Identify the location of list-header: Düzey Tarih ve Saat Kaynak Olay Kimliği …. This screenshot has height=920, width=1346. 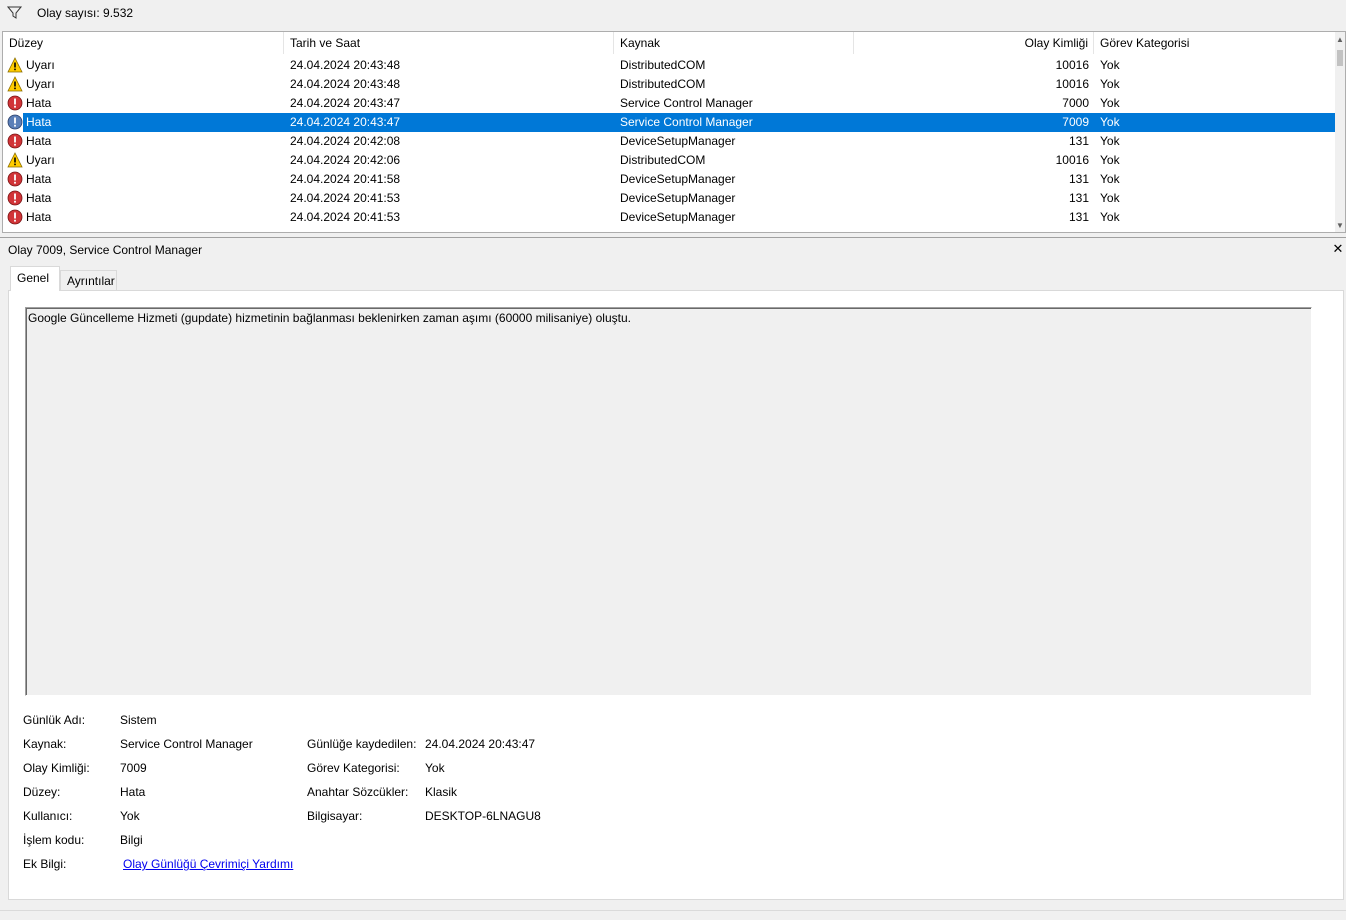
(670, 43).